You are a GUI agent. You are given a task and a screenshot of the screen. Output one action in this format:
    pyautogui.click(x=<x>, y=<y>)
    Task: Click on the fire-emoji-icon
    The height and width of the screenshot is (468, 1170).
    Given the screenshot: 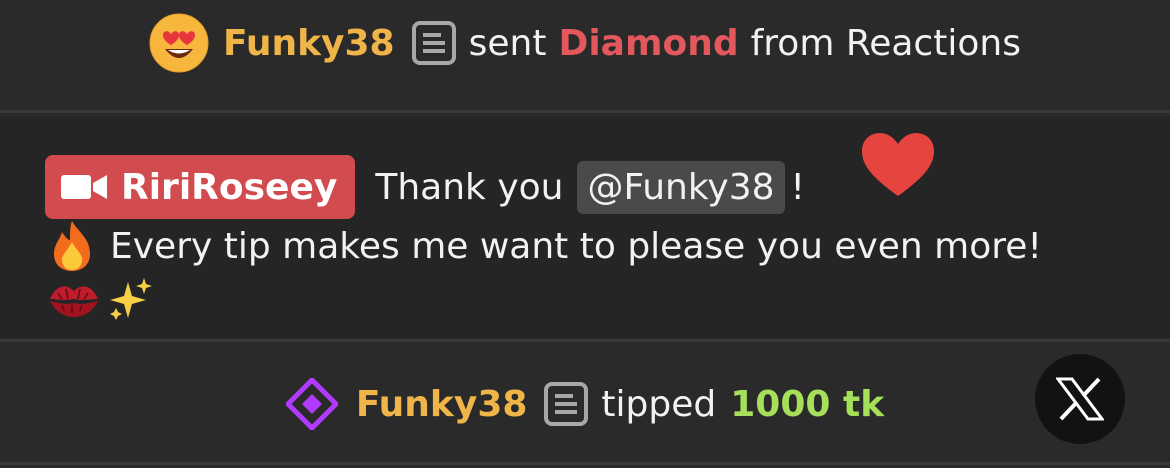 What is the action you would take?
    pyautogui.click(x=72, y=246)
    